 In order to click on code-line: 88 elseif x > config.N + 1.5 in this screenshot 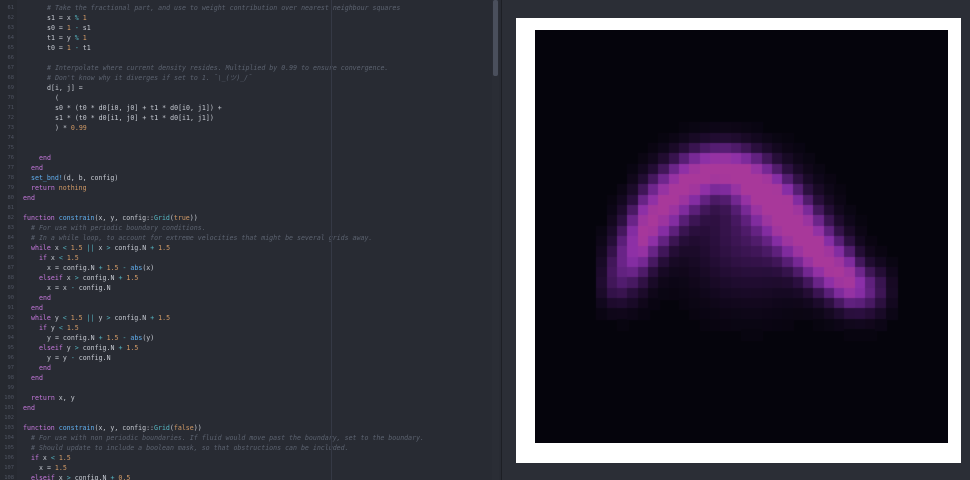, I will do `click(250, 278)`.